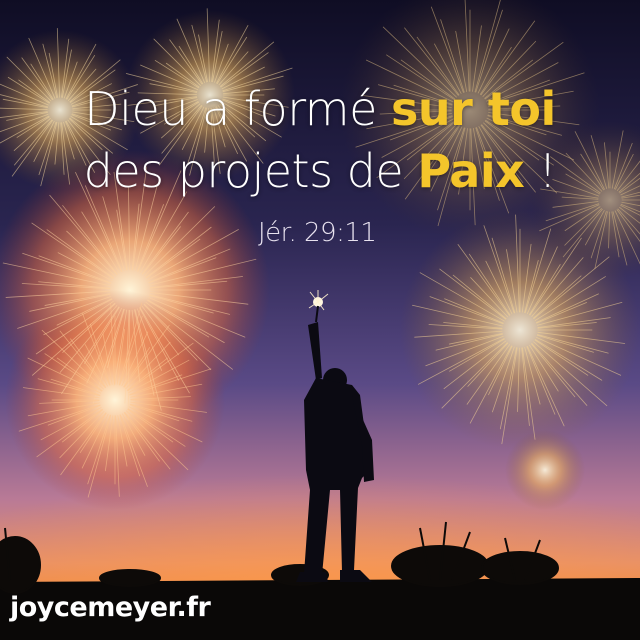 The width and height of the screenshot is (640, 640). Describe the element at coordinates (471, 171) in the screenshot. I see `verse-line-2-highlight: Paix` at that location.